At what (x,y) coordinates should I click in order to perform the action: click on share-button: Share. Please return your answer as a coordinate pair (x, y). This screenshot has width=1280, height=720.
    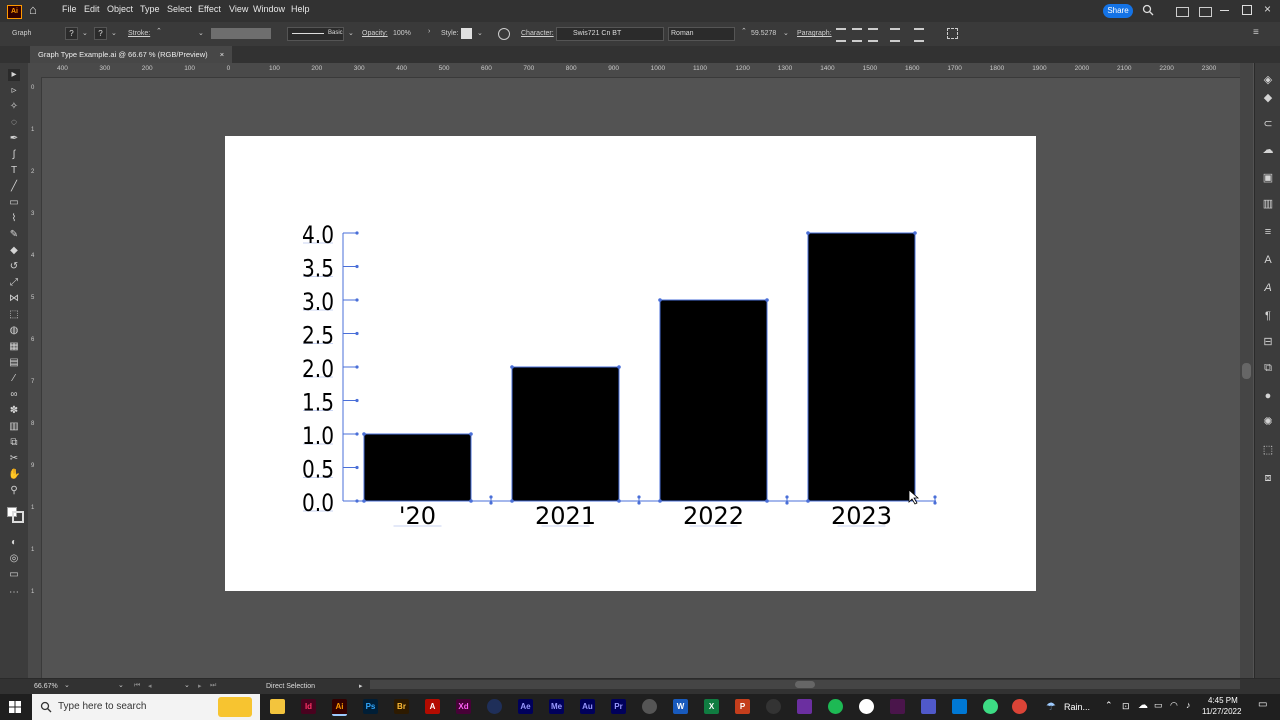
    Looking at the image, I should click on (1118, 11).